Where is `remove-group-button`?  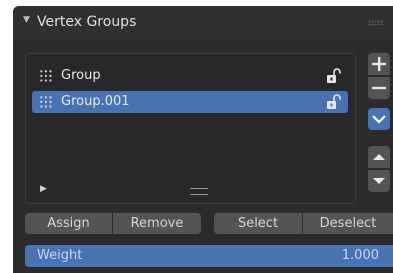 remove-group-button is located at coordinates (379, 88).